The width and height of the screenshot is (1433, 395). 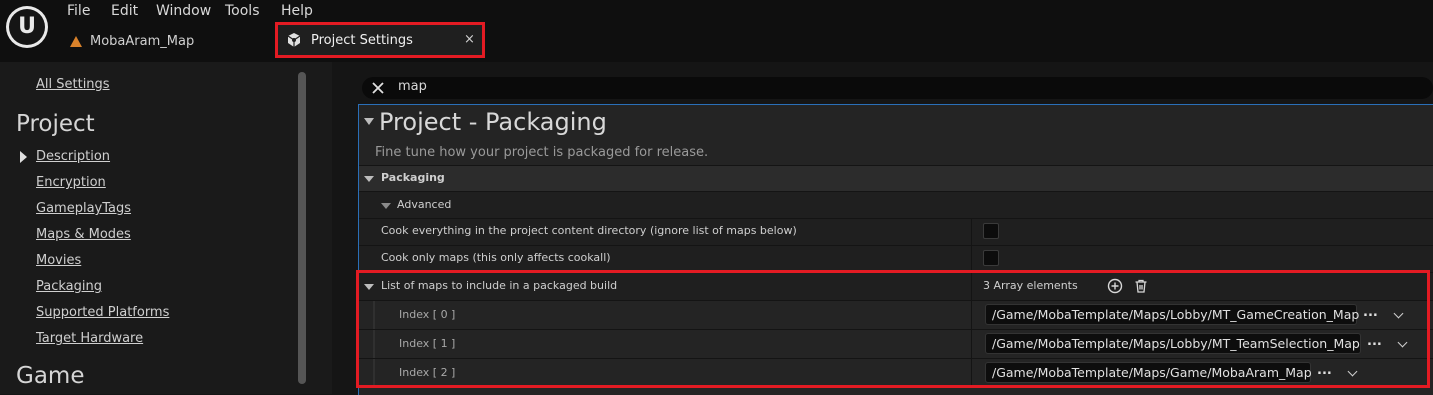 I want to click on unreal-logo-icon: U, so click(x=27, y=27).